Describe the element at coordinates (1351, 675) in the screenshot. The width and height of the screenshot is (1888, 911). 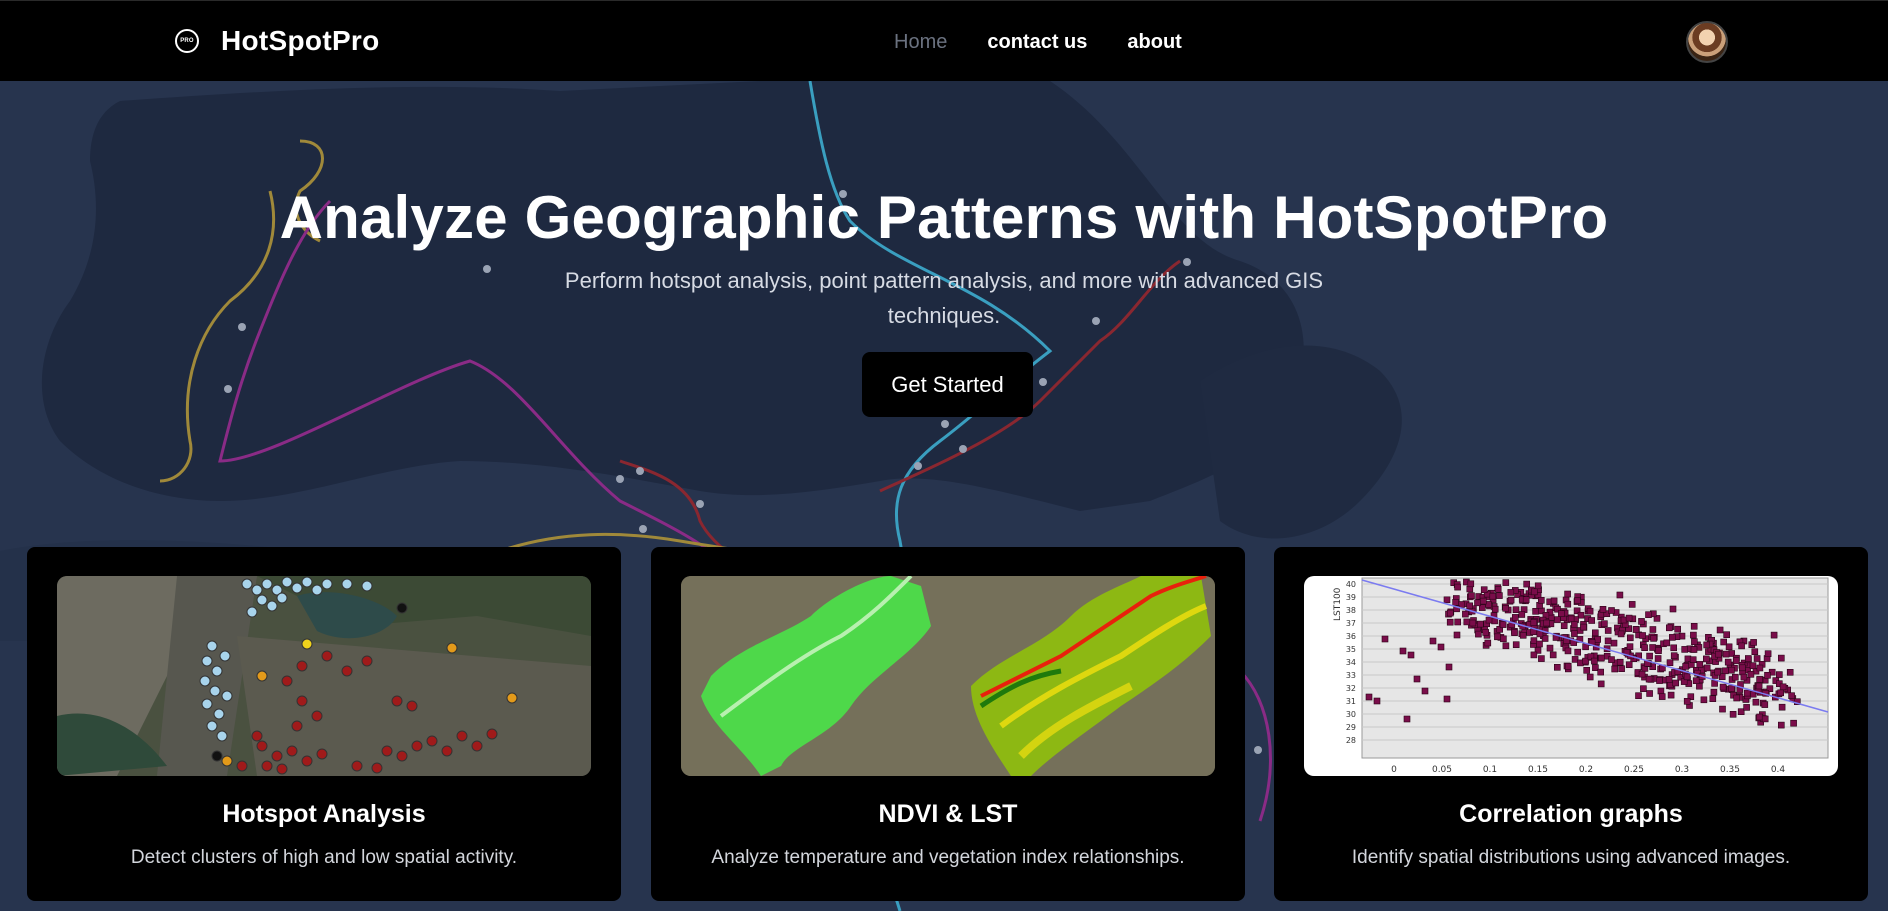
I see `correlation-ytick-label: 33` at that location.